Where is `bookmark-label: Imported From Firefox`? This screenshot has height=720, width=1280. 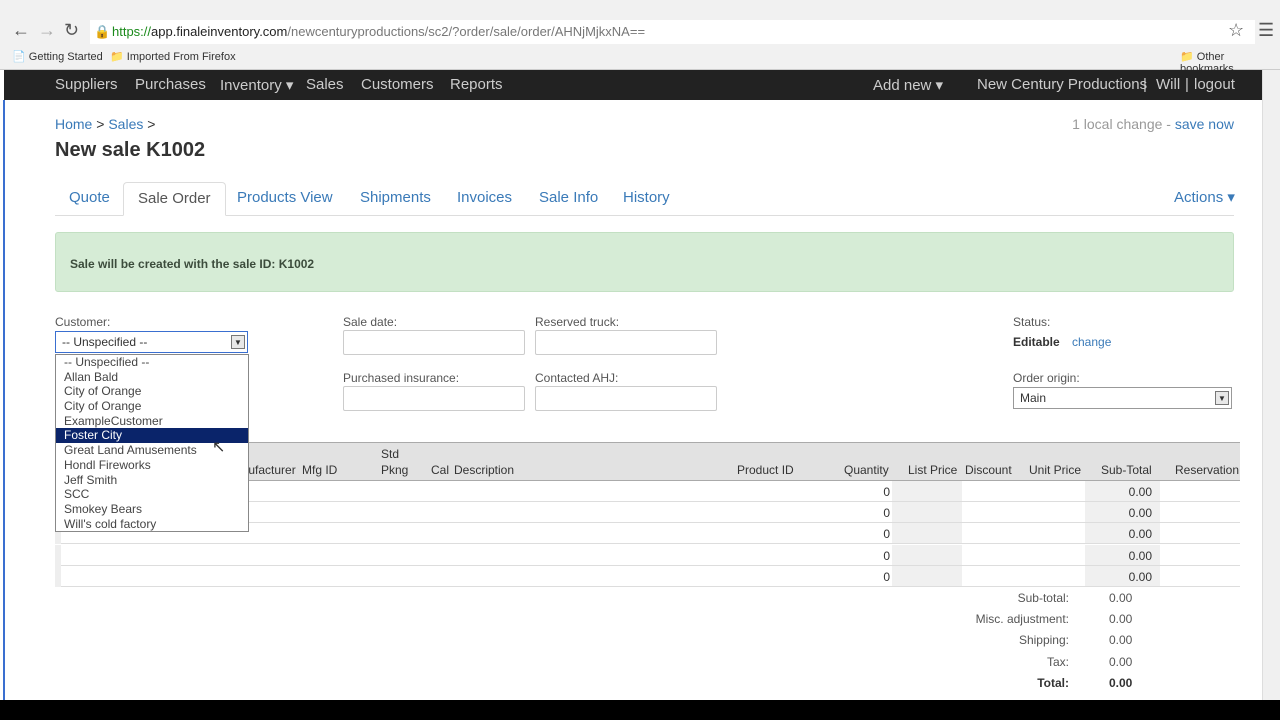 bookmark-label: Imported From Firefox is located at coordinates (181, 57).